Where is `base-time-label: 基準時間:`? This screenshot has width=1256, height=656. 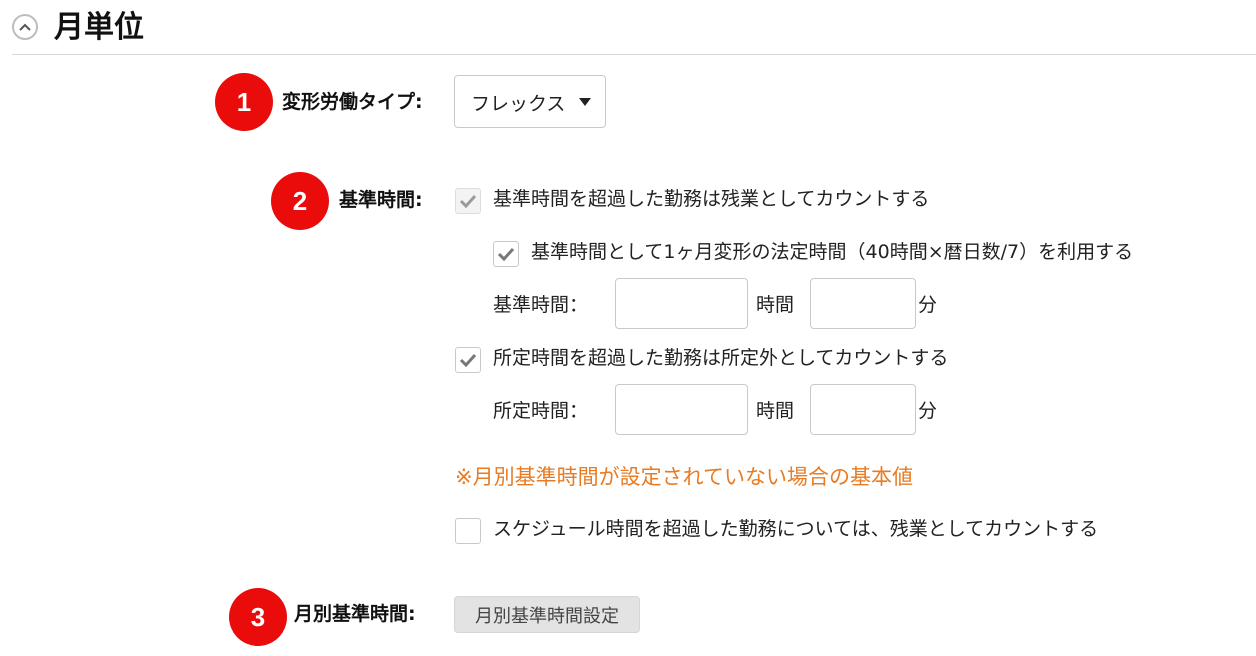
base-time-label: 基準時間: is located at coordinates (381, 200).